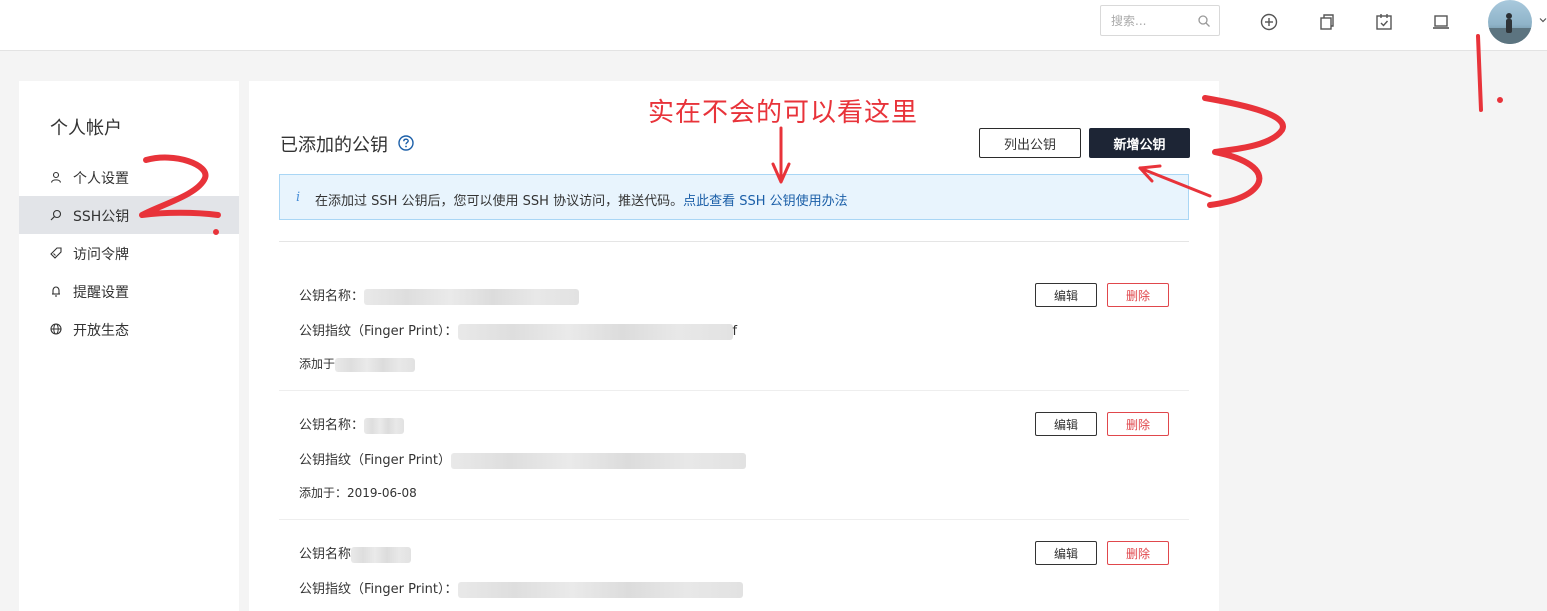  I want to click on info-icon: i, so click(298, 197).